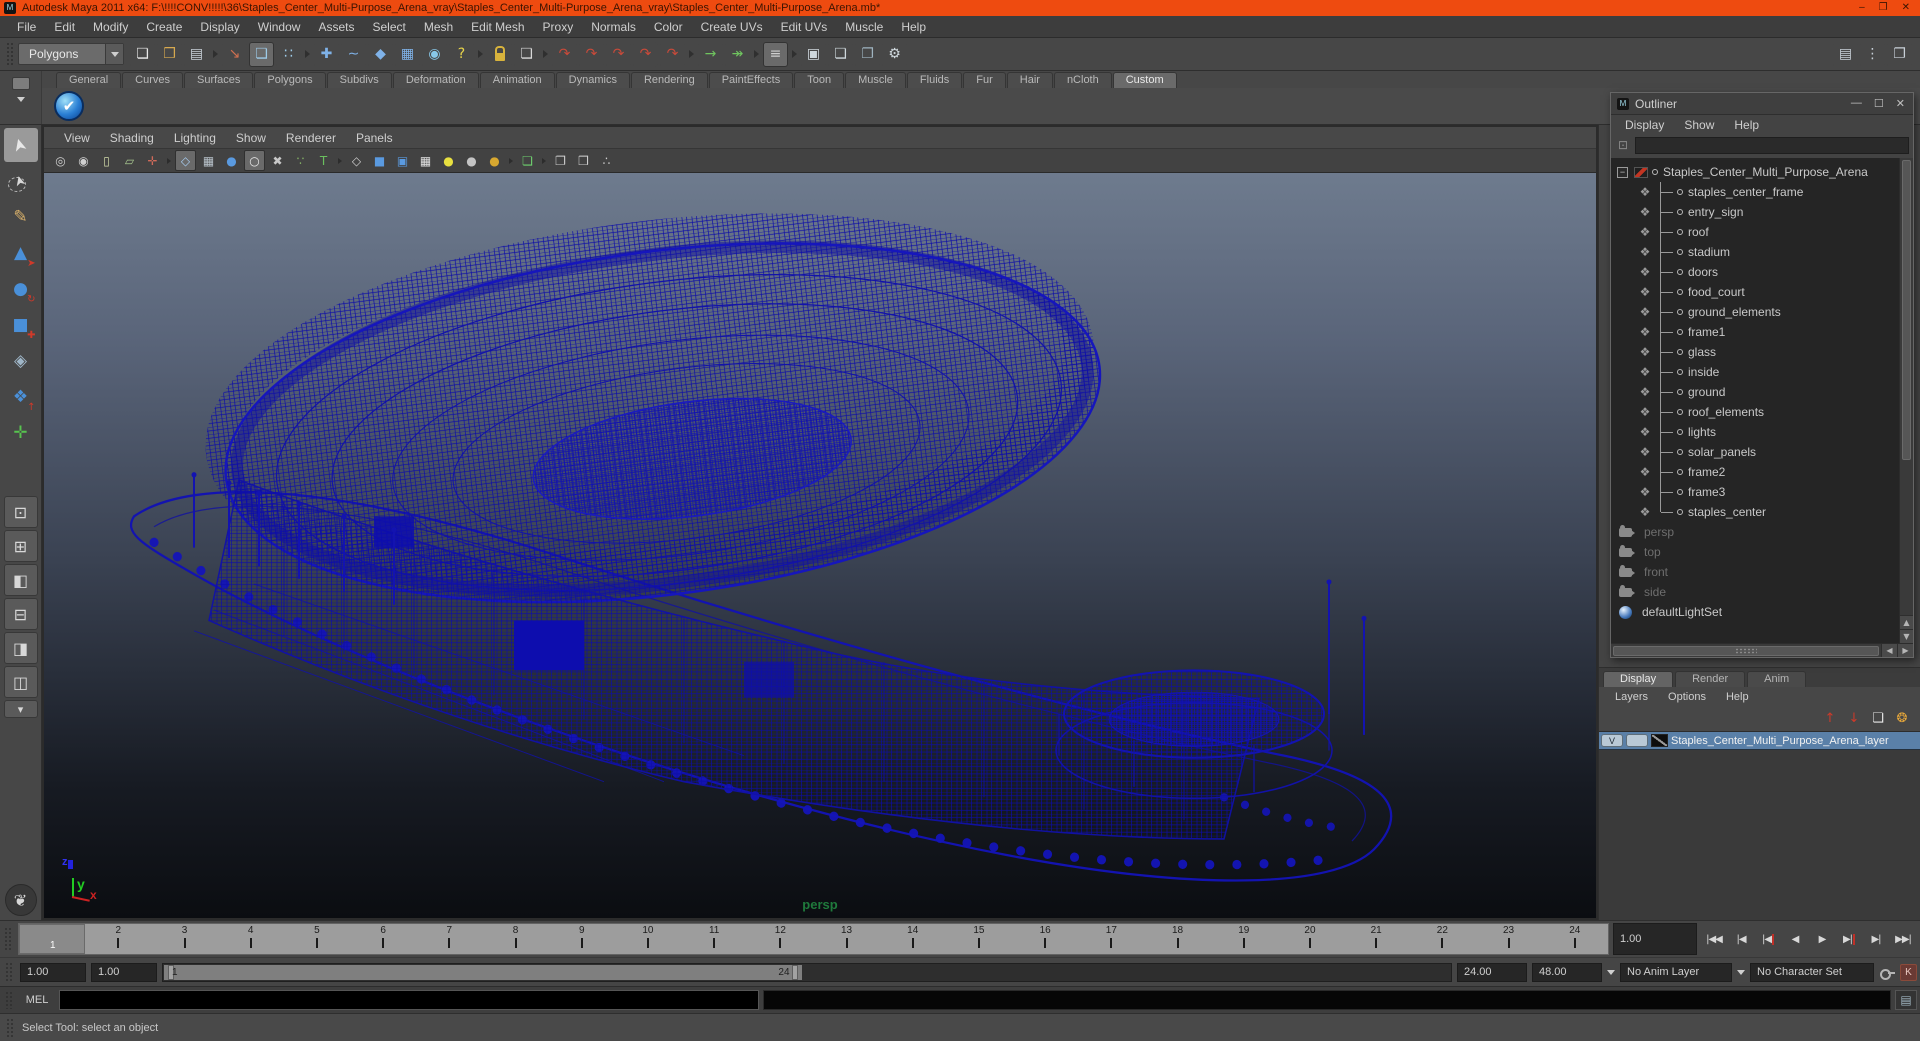 The width and height of the screenshot is (1920, 1041). I want to click on frame-tick: 24, so click(1575, 939).